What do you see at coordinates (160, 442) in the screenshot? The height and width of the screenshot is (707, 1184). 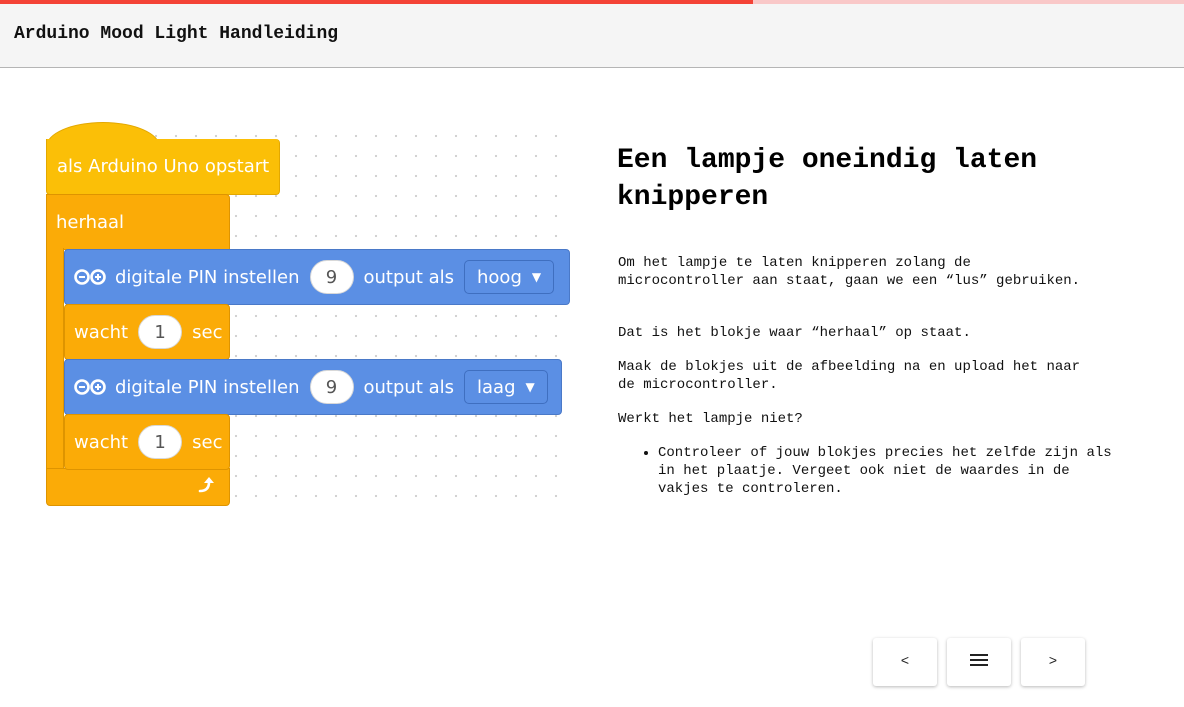 I see `wait-seconds-input-2: 1` at bounding box center [160, 442].